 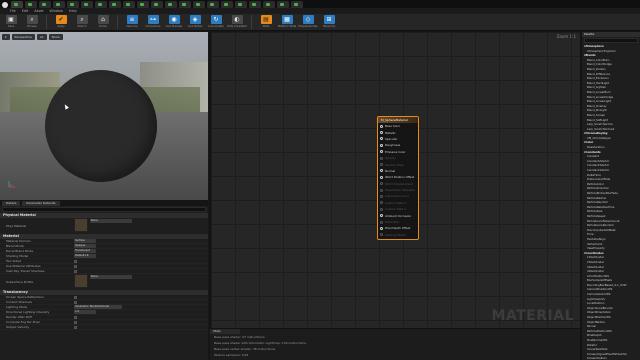 I want to click on palette-title: Palette, so click(x=611, y=34).